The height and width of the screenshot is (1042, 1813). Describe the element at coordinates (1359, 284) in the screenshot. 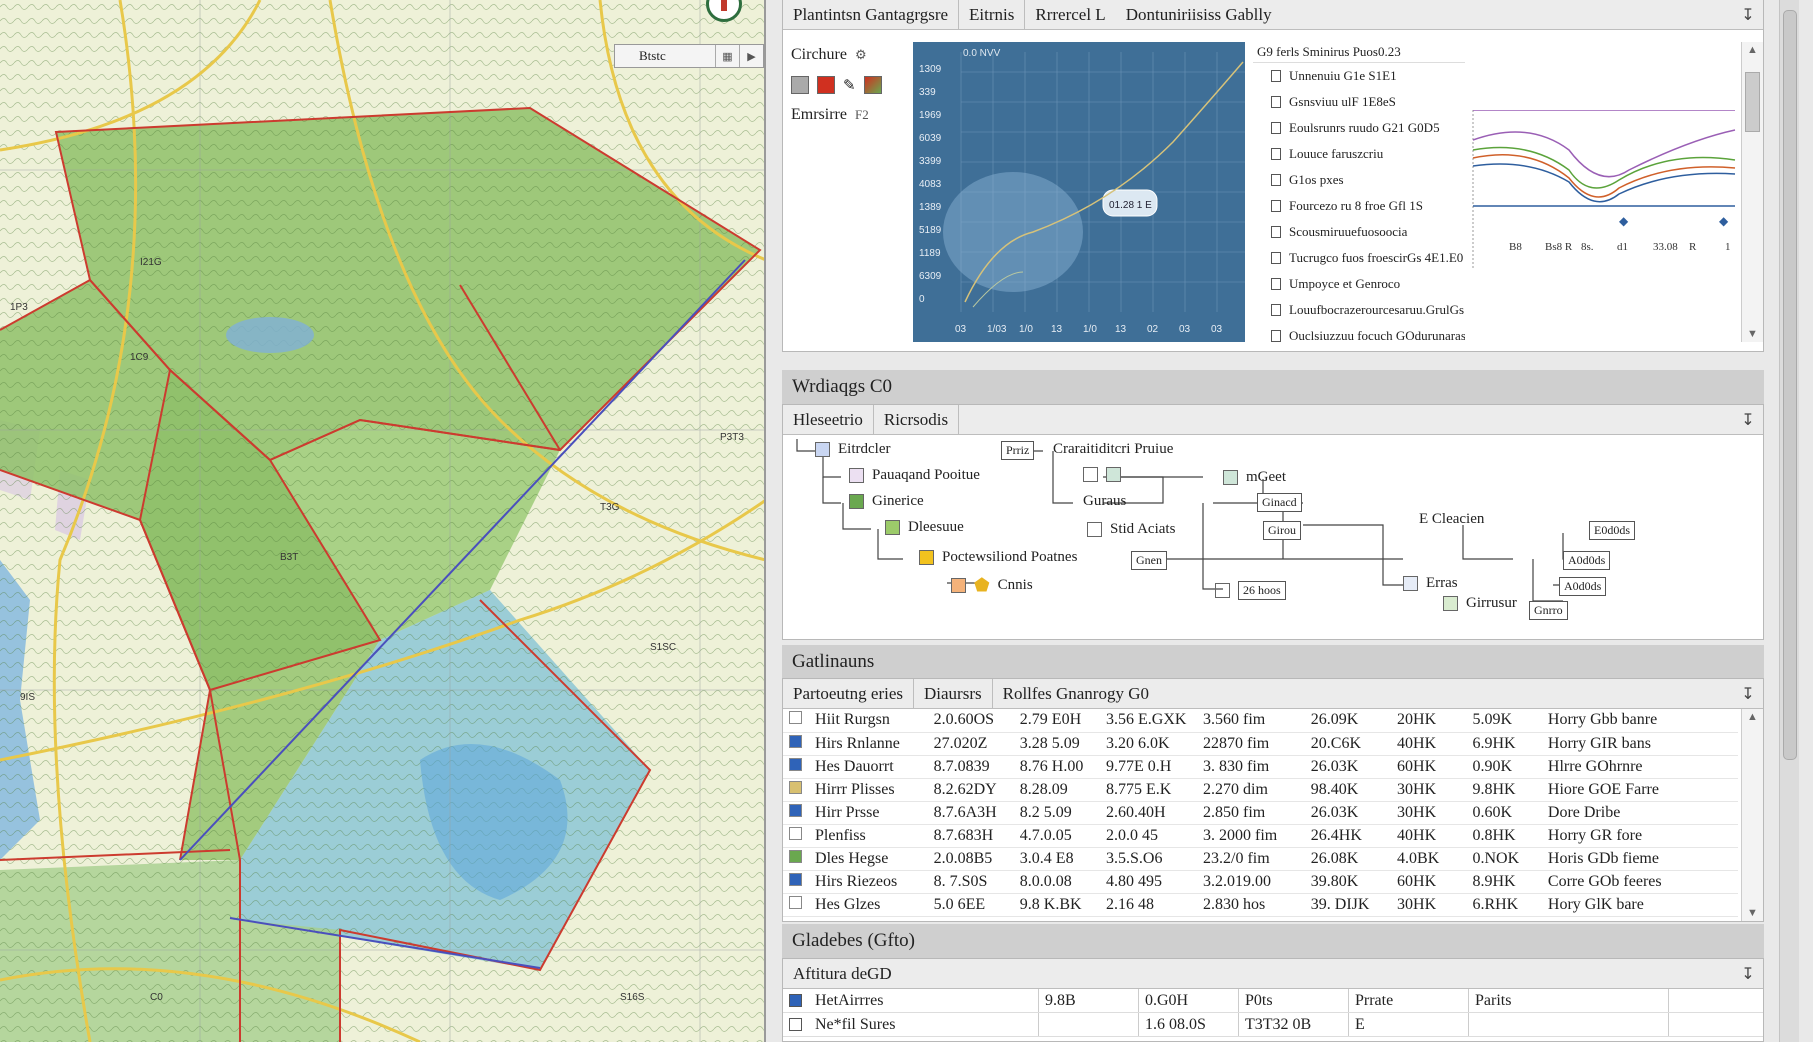

I see `layer-list-item: Umpoyce et Genroco` at that location.